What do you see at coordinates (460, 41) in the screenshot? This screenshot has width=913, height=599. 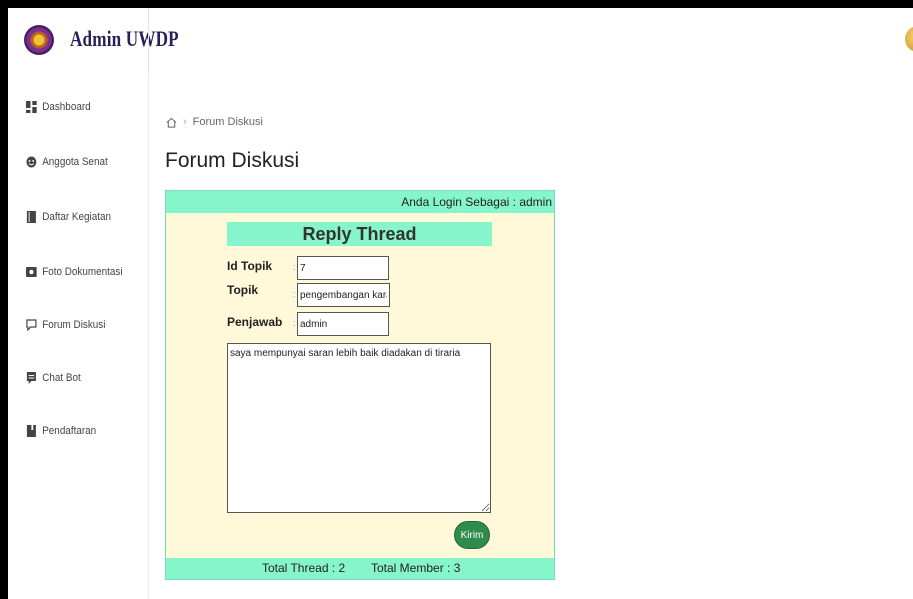 I see `top-header: Admin UWDP` at bounding box center [460, 41].